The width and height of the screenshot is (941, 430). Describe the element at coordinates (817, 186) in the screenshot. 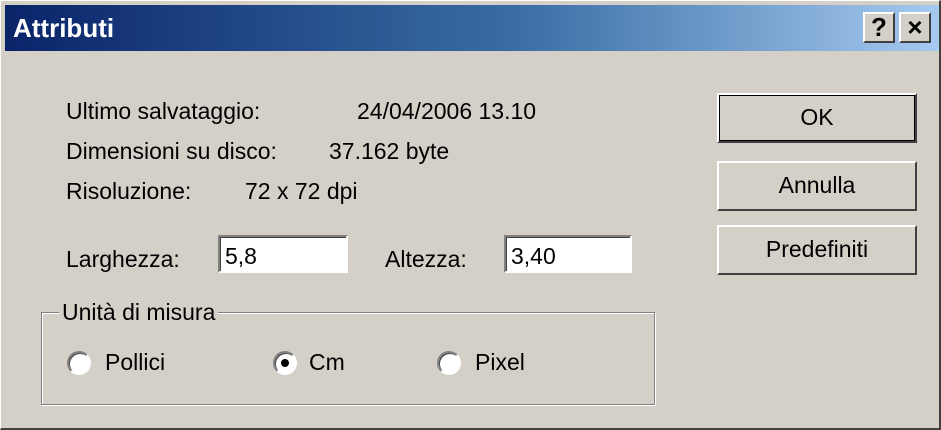

I see `cancel-button: Annulla` at that location.